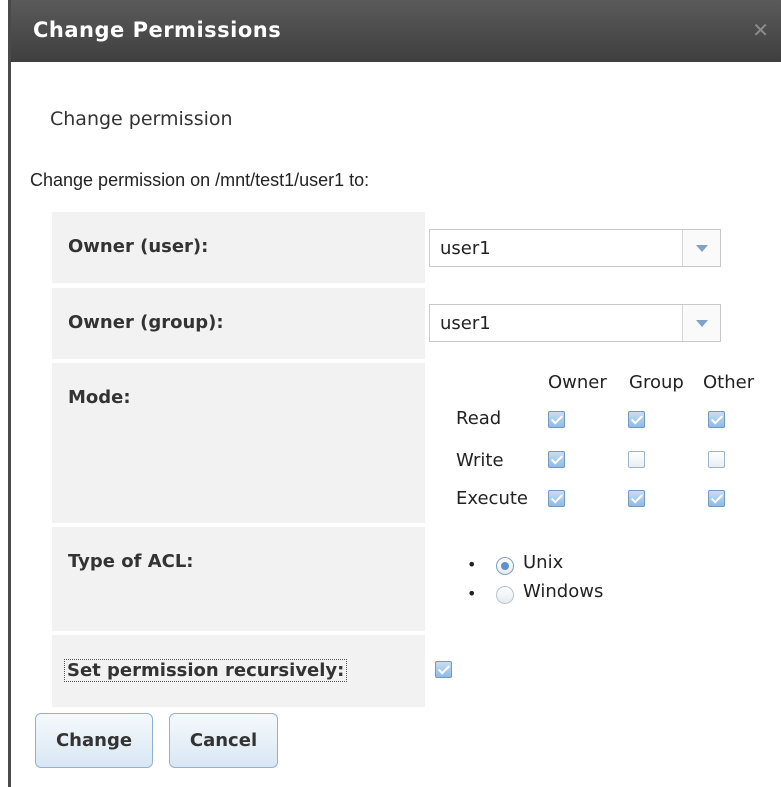 The image size is (781, 787). What do you see at coordinates (716, 419) in the screenshot?
I see `mode-read-other-checkbox` at bounding box center [716, 419].